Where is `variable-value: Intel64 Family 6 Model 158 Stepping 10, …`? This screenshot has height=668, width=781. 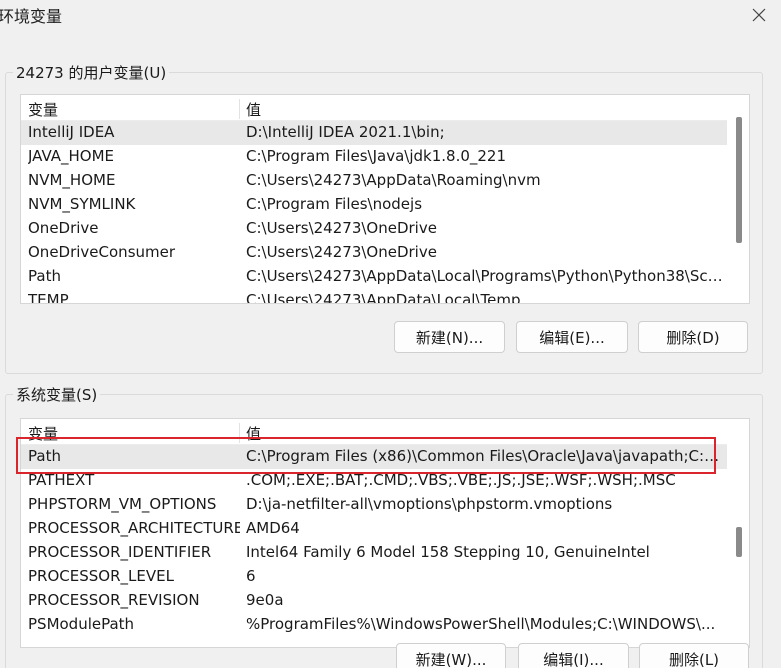
variable-value: Intel64 Family 6 Model 158 Stepping 10, … is located at coordinates (448, 552).